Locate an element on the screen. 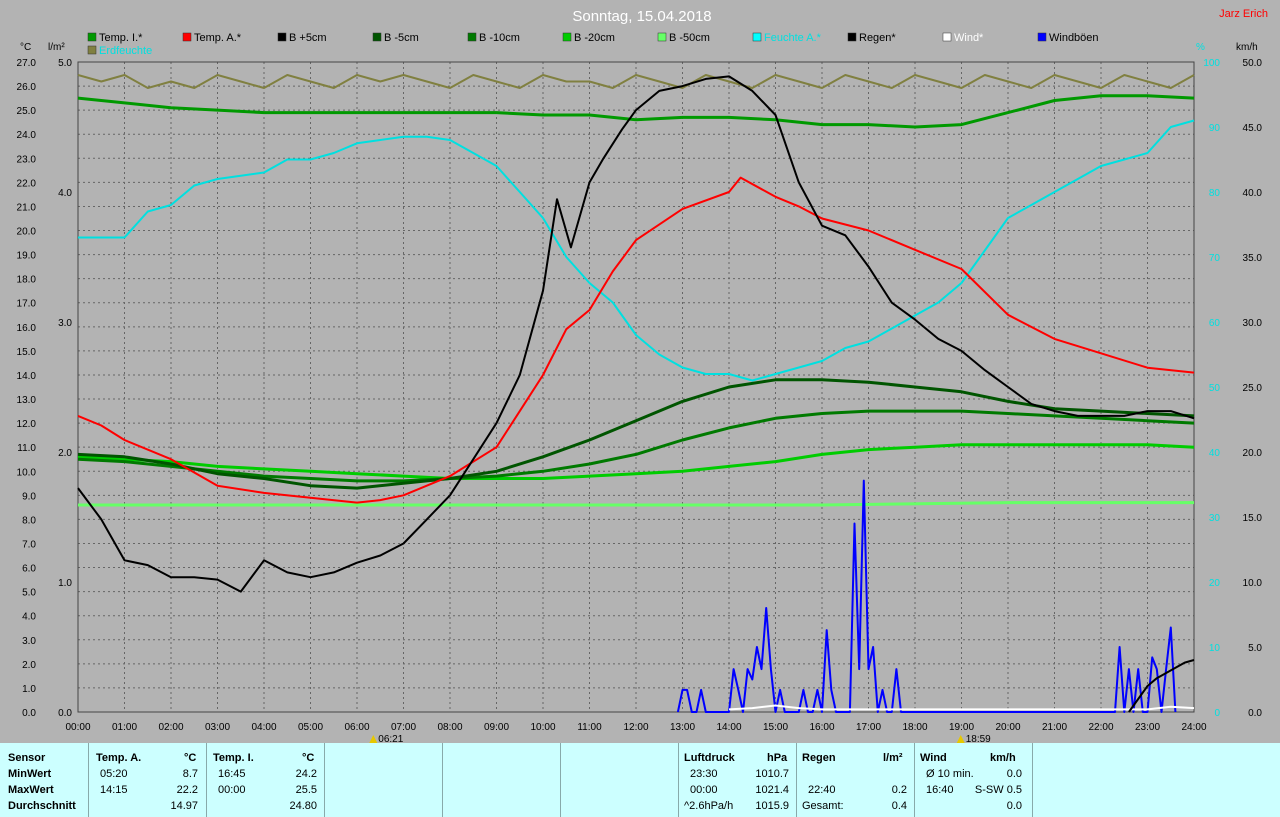  y-wind-tick-label: 15.0 is located at coordinates (1253, 518).